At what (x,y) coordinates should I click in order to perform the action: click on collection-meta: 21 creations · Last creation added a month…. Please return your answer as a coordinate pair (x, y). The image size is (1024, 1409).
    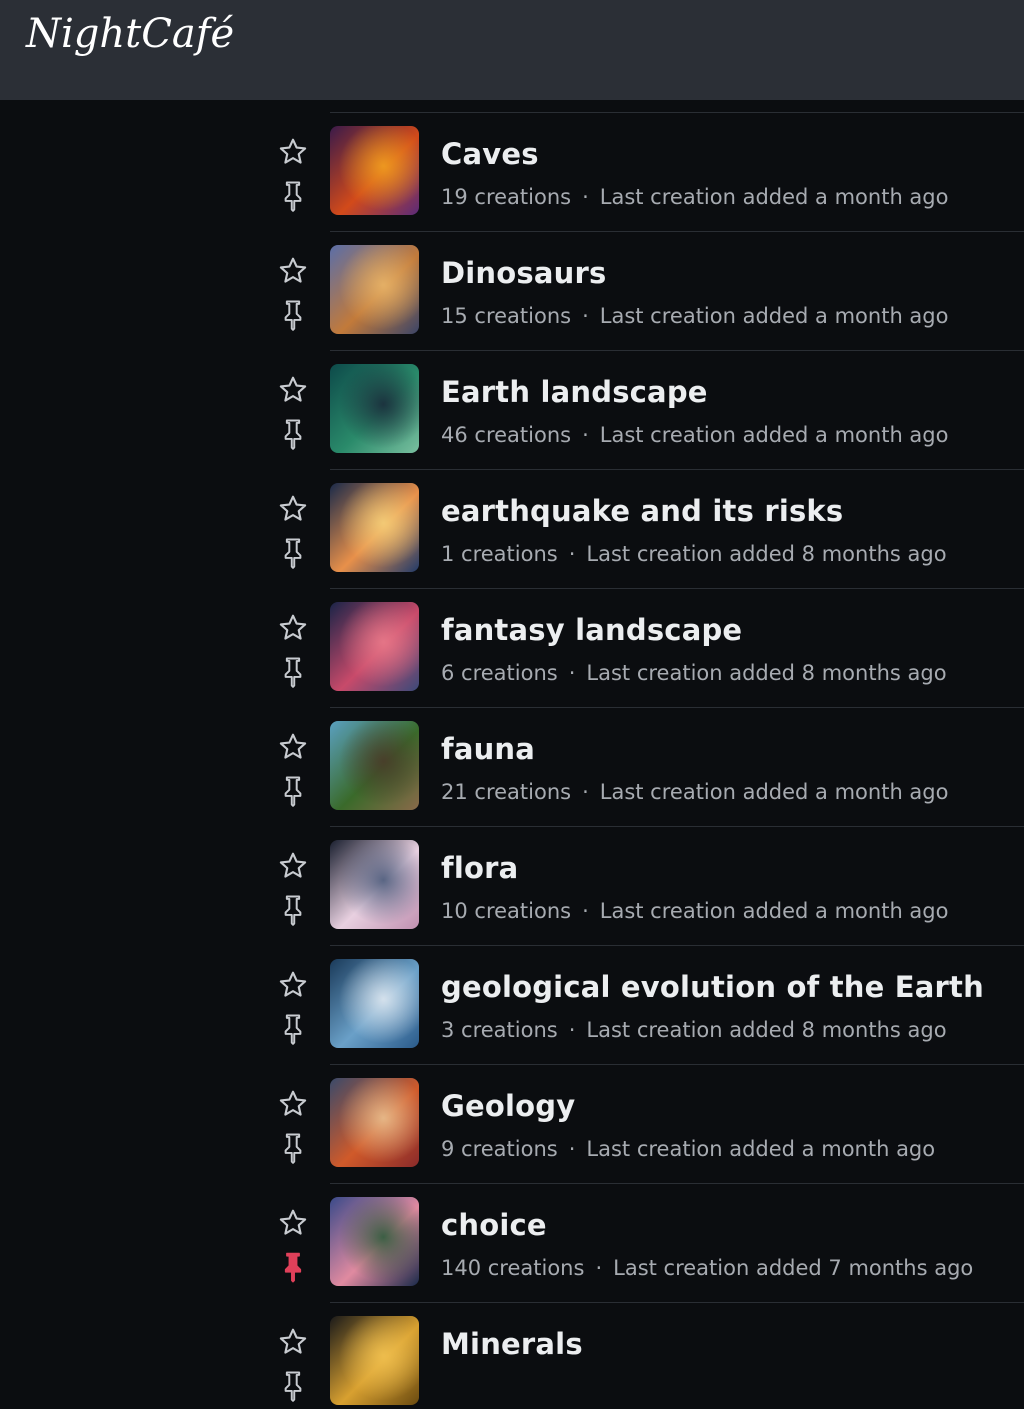
    Looking at the image, I should click on (694, 792).